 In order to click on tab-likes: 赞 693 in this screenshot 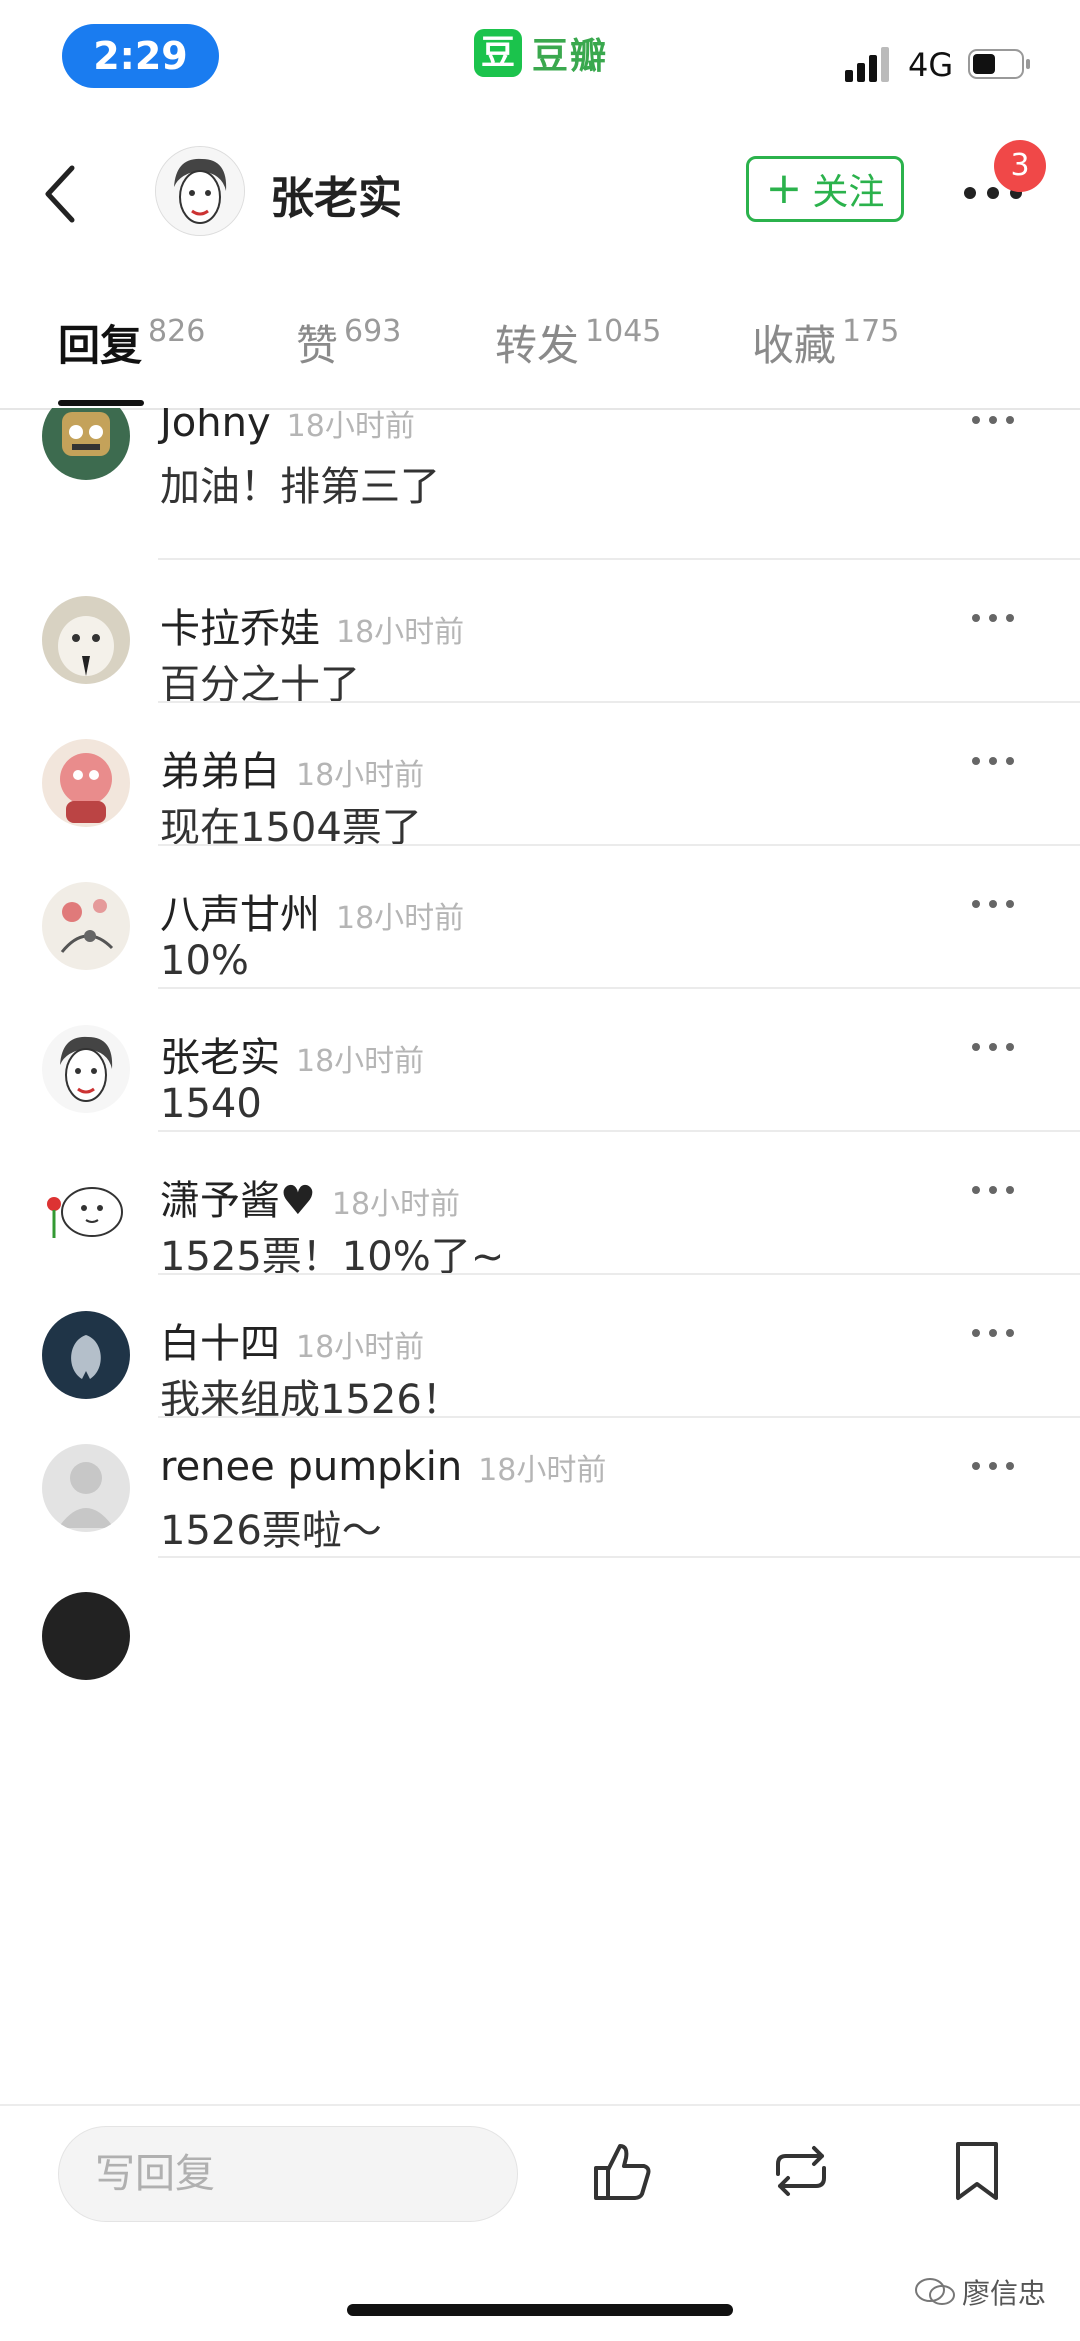, I will do `click(348, 342)`.